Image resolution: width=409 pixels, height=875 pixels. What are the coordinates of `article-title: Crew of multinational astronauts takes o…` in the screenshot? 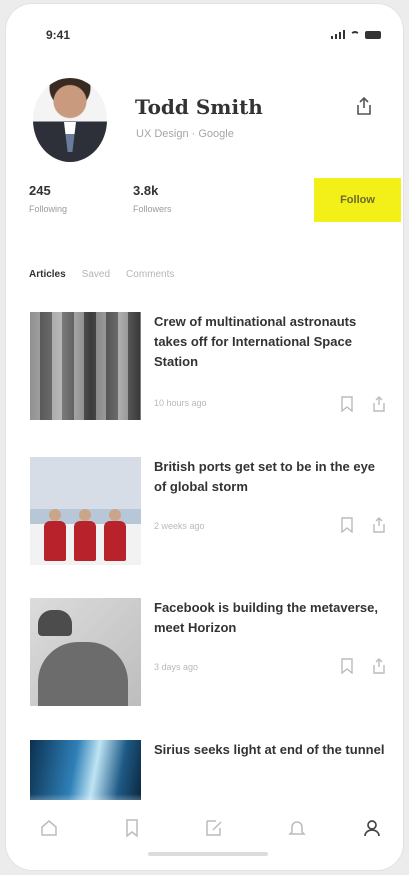 It's located at (272, 342).